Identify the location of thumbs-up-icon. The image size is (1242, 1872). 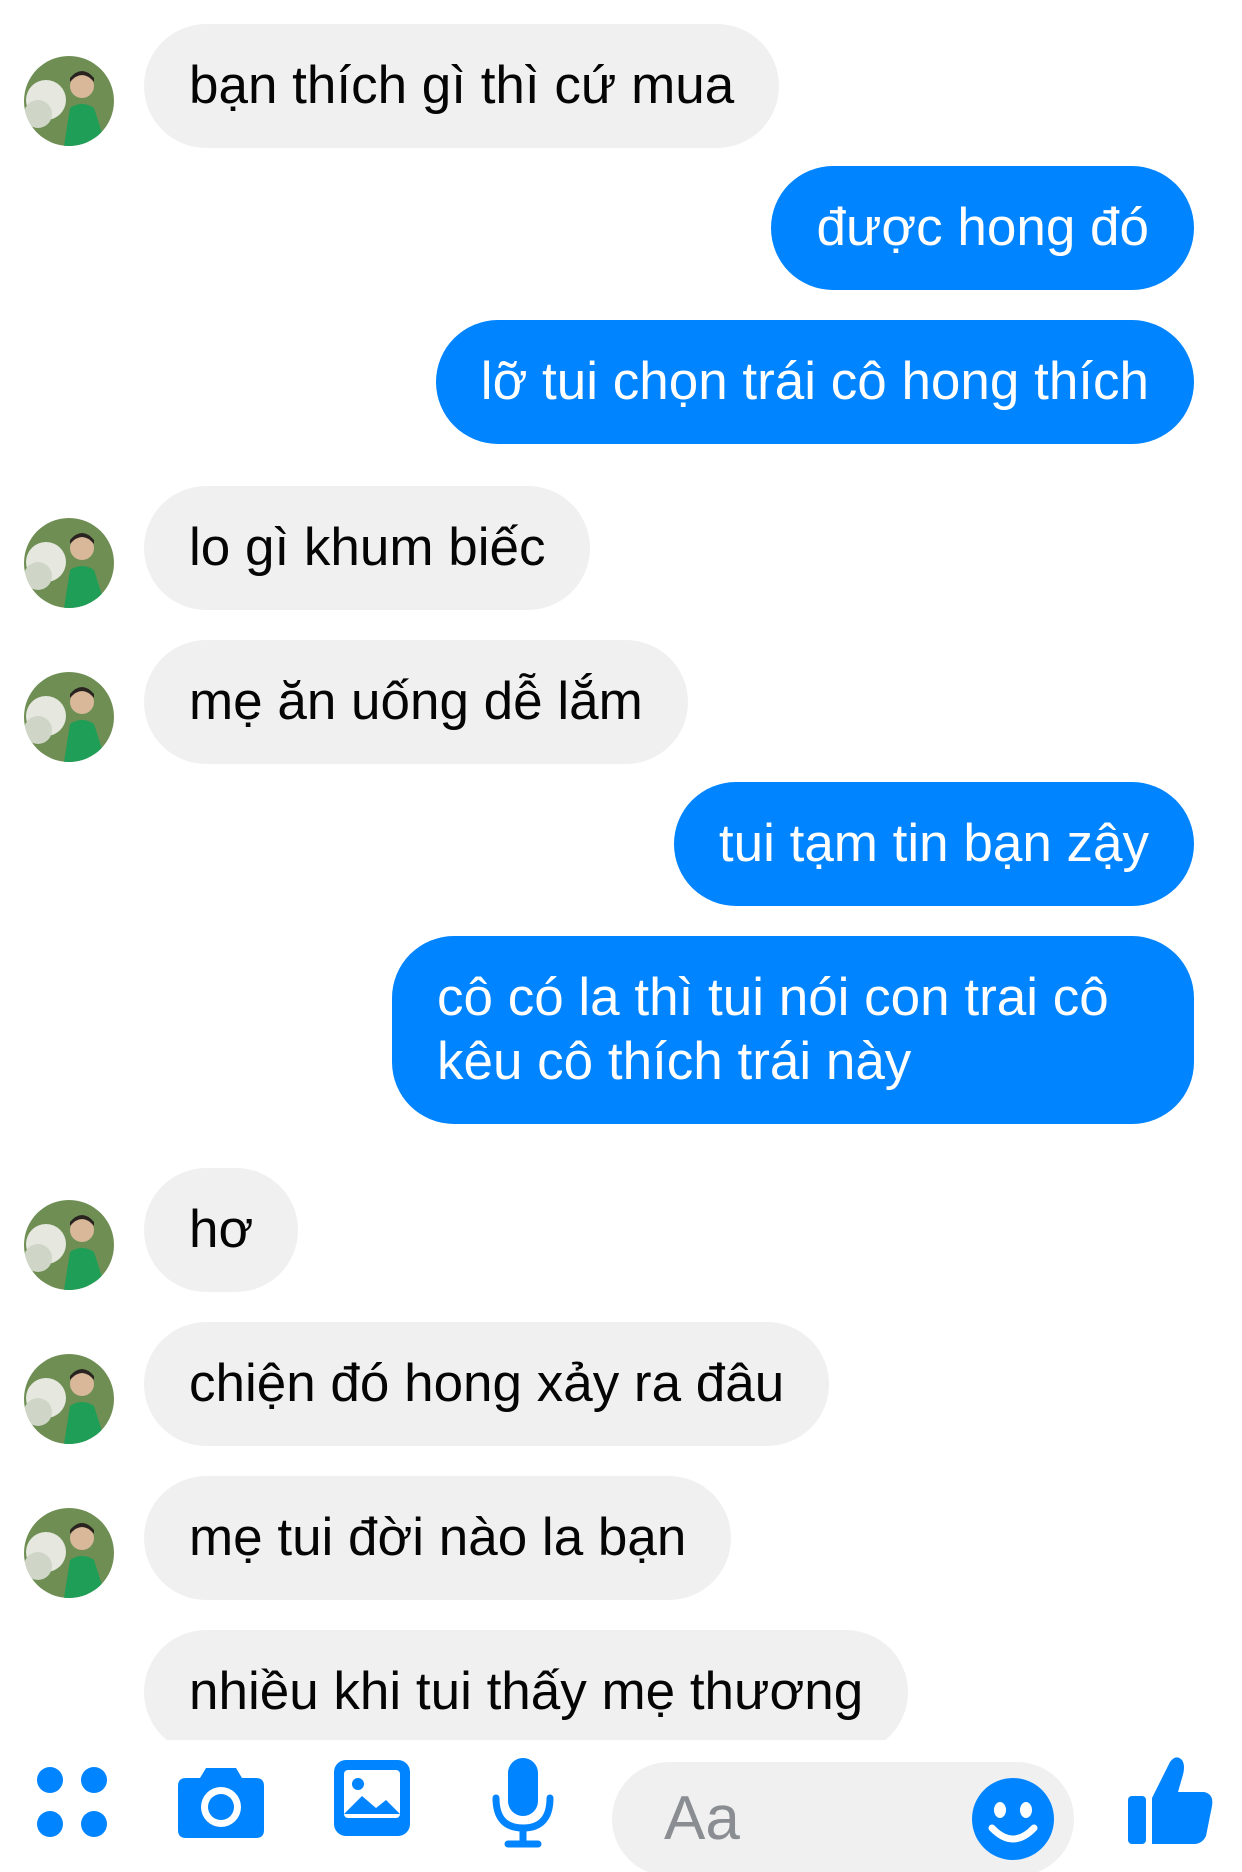
(1170, 1802).